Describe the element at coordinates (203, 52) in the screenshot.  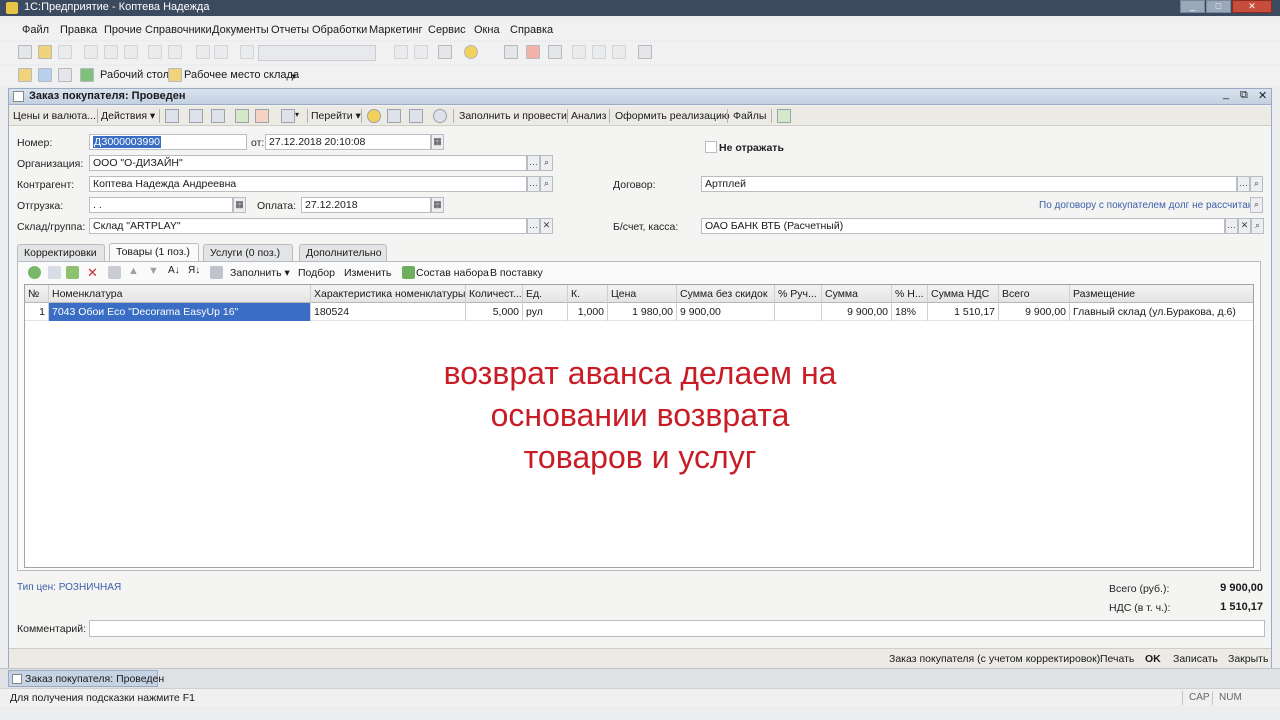
I see `undo-icon` at that location.